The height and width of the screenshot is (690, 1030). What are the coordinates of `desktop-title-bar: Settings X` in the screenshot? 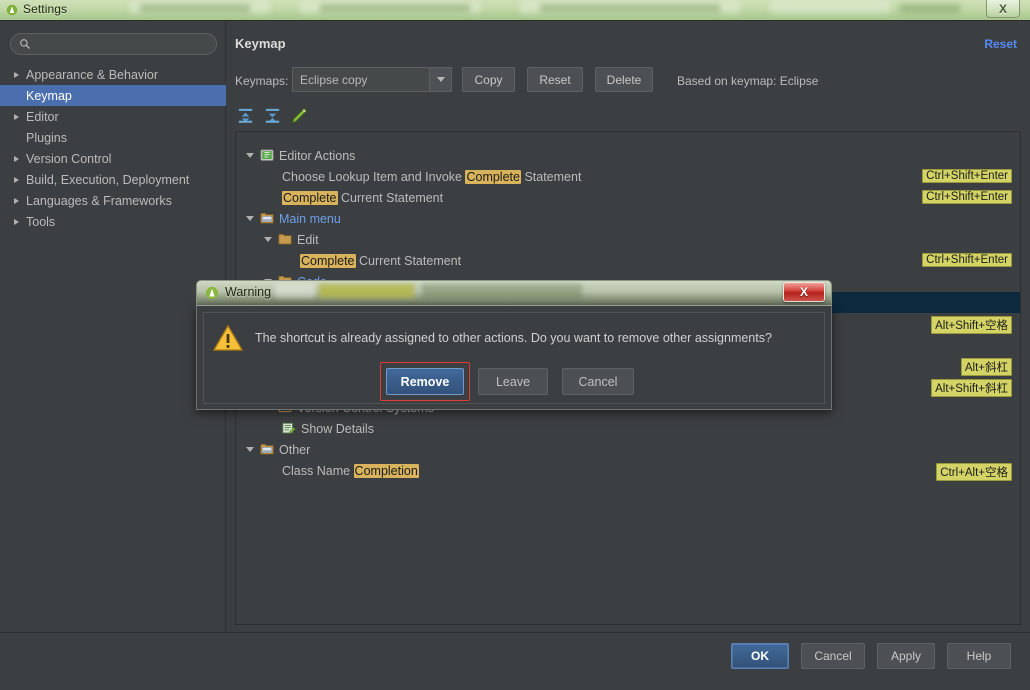 It's located at (515, 10).